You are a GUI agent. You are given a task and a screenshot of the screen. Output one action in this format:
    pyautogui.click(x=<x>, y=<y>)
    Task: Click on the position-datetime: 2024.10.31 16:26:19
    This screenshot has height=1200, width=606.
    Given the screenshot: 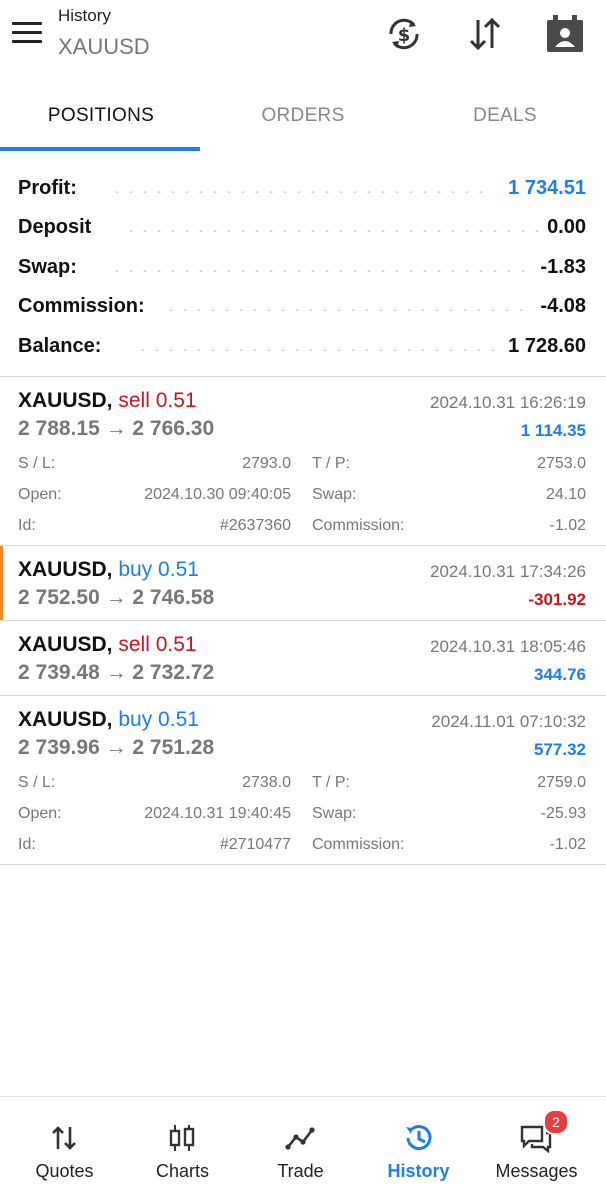 What is the action you would take?
    pyautogui.click(x=508, y=402)
    